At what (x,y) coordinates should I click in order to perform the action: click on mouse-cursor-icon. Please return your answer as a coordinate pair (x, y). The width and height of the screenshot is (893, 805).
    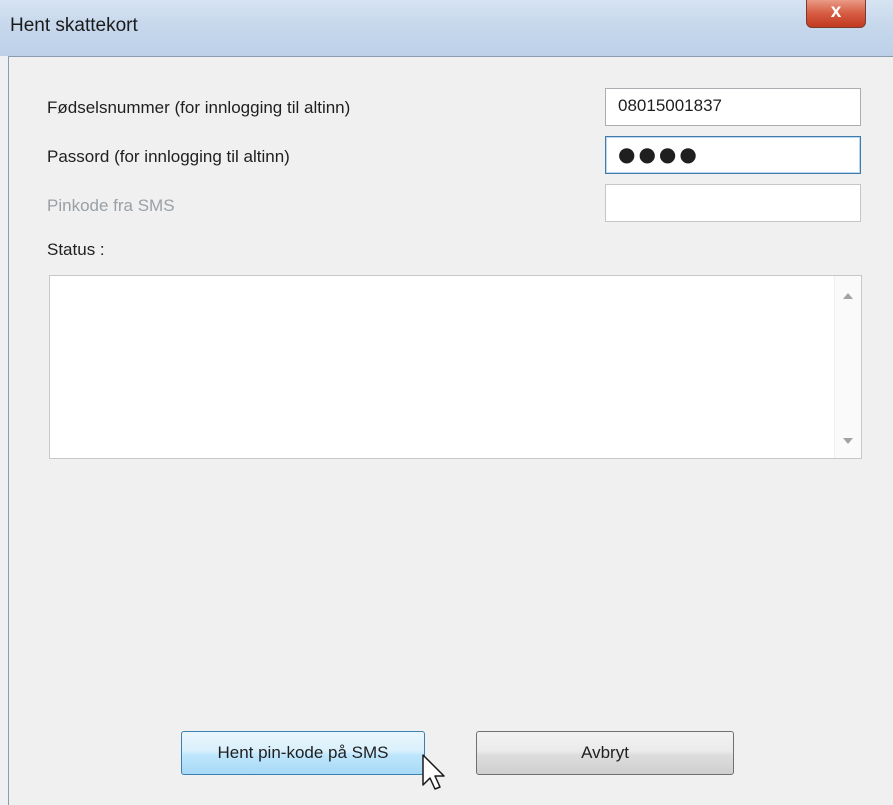
    Looking at the image, I should click on (433, 772).